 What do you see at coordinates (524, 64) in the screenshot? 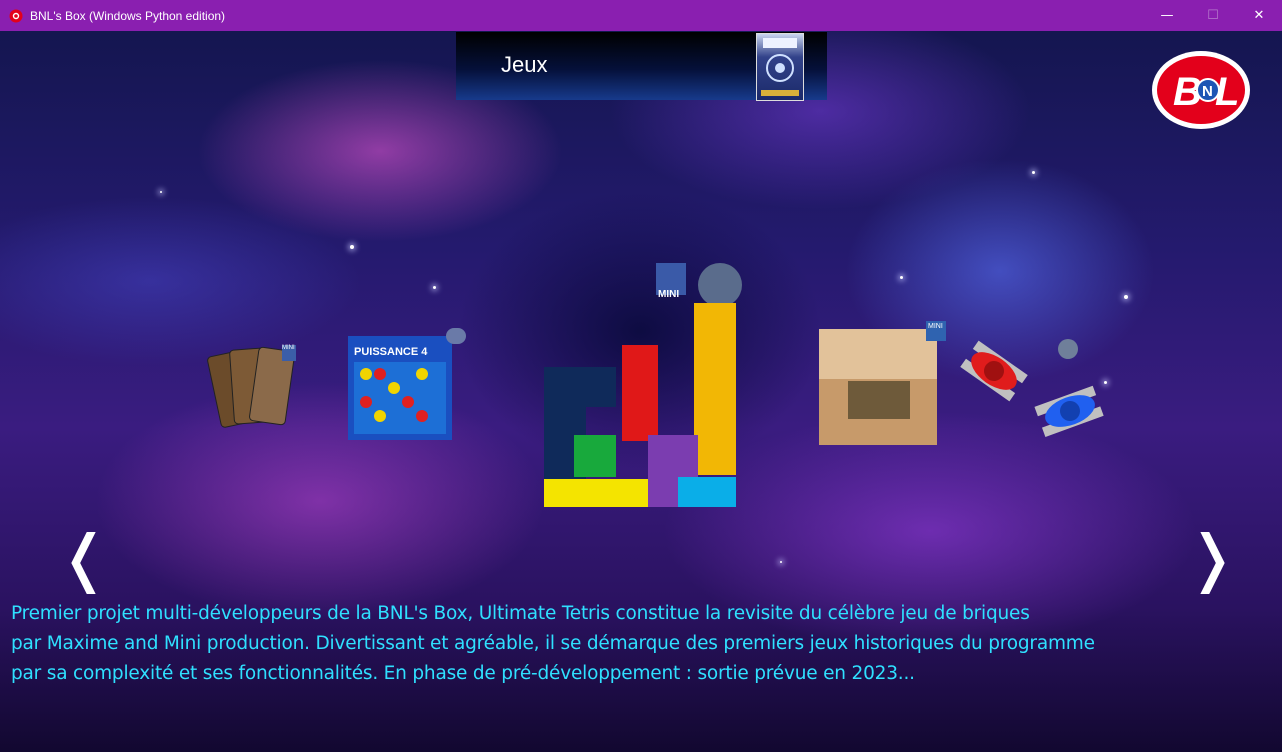
I see `category-title: Jeux` at bounding box center [524, 64].